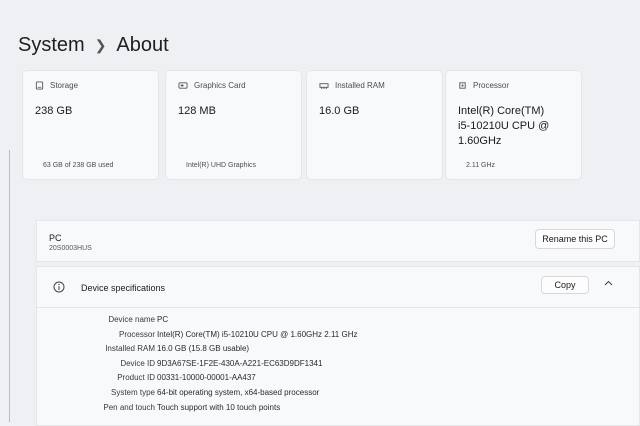 This screenshot has height=426, width=640. I want to click on processor-icon, so click(462, 85).